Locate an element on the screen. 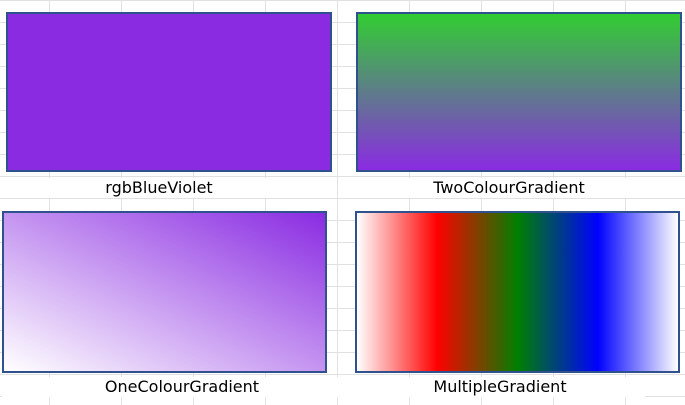 The width and height of the screenshot is (685, 405). cell-label-rgb-blue-violet: rgbBlueViolet is located at coordinates (159, 188).